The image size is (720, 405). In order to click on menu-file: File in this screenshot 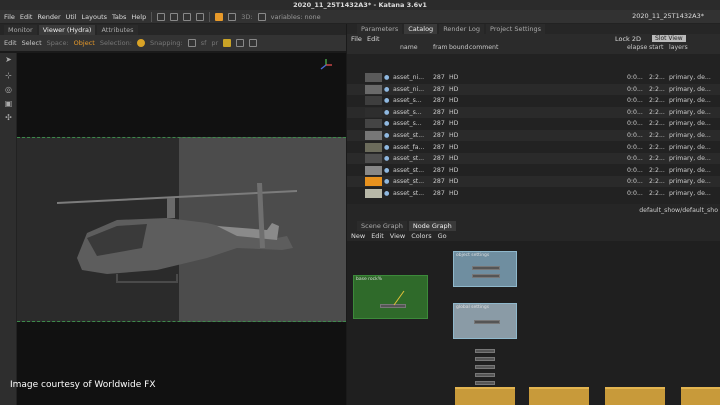, I will do `click(9, 17)`.